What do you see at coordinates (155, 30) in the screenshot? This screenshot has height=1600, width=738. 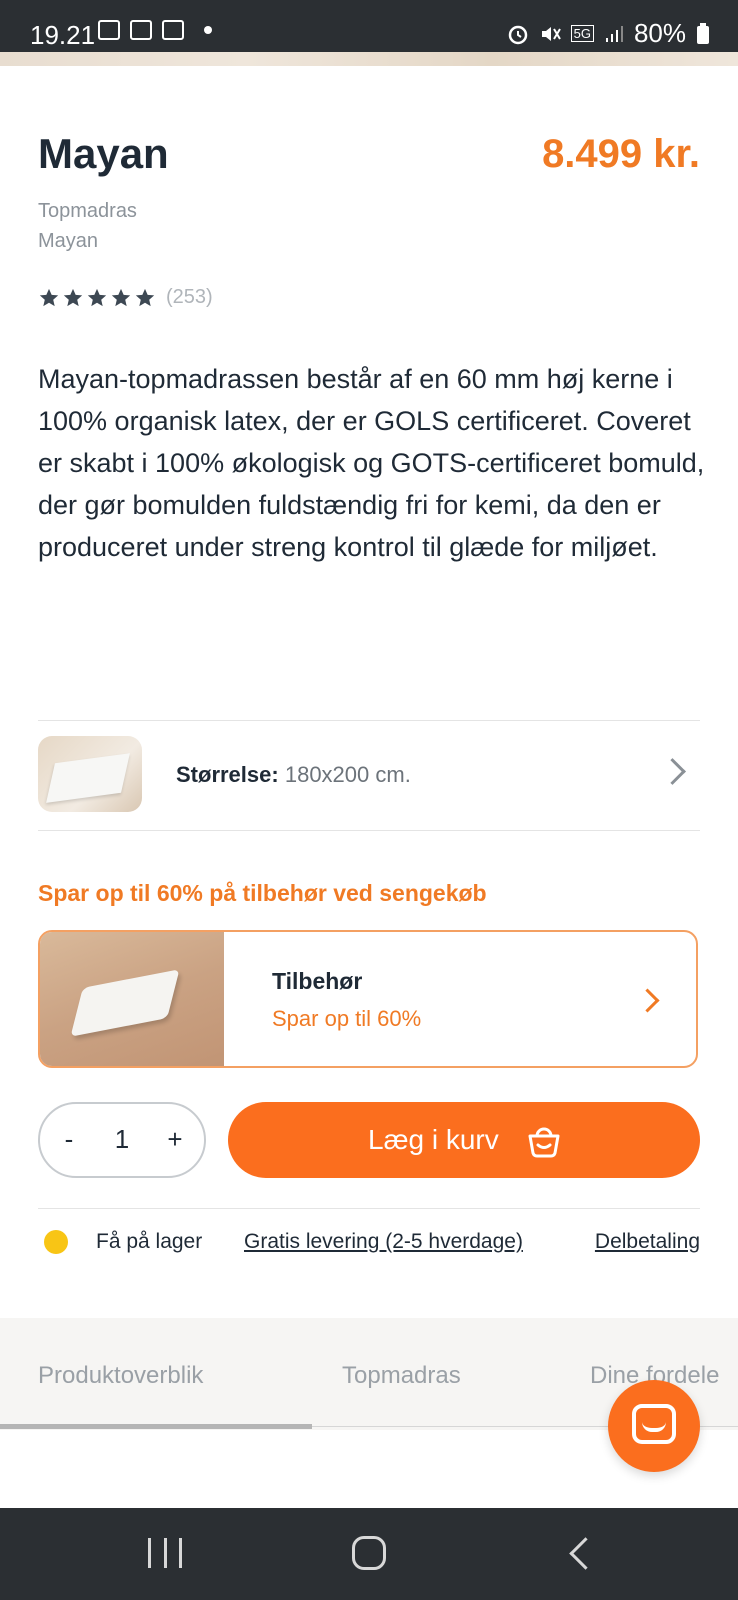 I see `notification-icons` at bounding box center [155, 30].